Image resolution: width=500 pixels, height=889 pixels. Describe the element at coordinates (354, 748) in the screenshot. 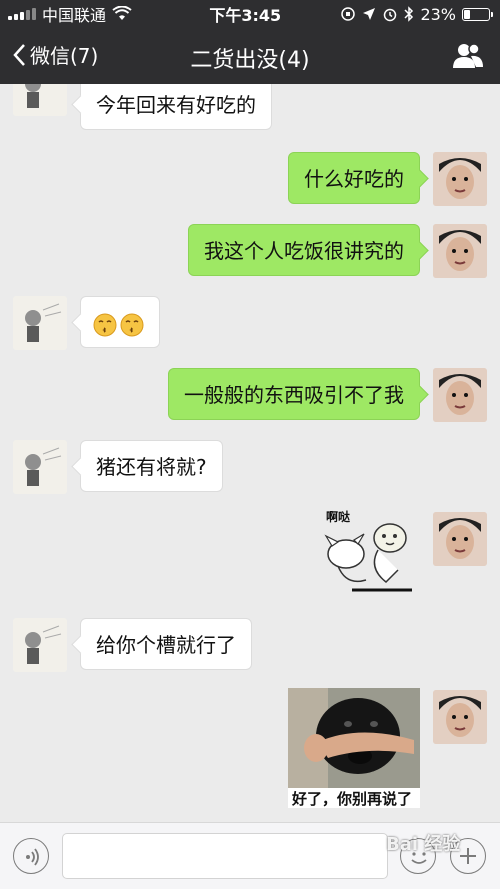

I see `sticker-image: 好了，你别再说了` at that location.